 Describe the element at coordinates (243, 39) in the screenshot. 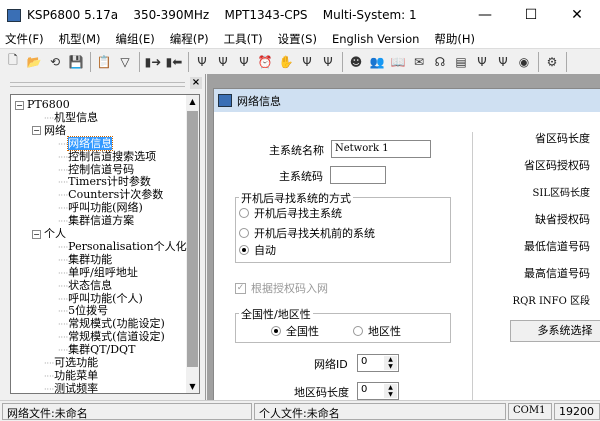

I see `menu-item: 工具(T)` at that location.